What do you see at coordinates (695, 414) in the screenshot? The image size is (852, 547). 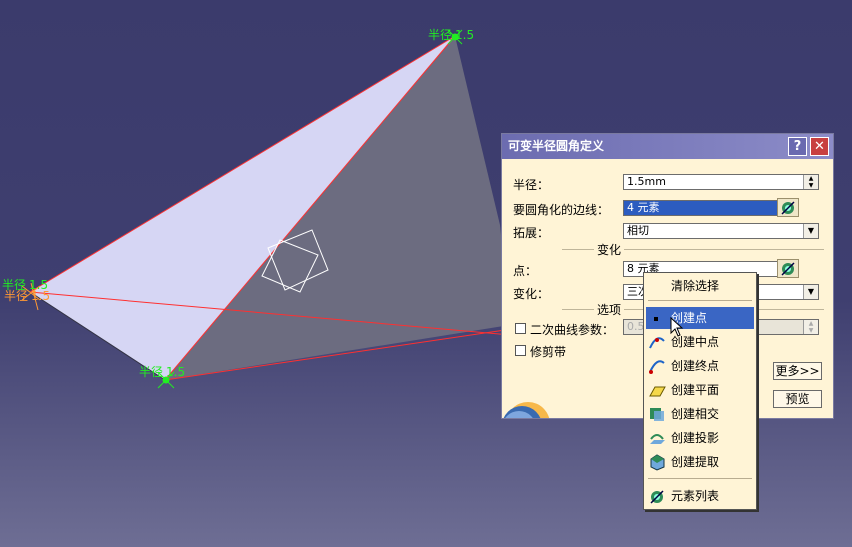 I see `menu-item-label: 创建相交` at bounding box center [695, 414].